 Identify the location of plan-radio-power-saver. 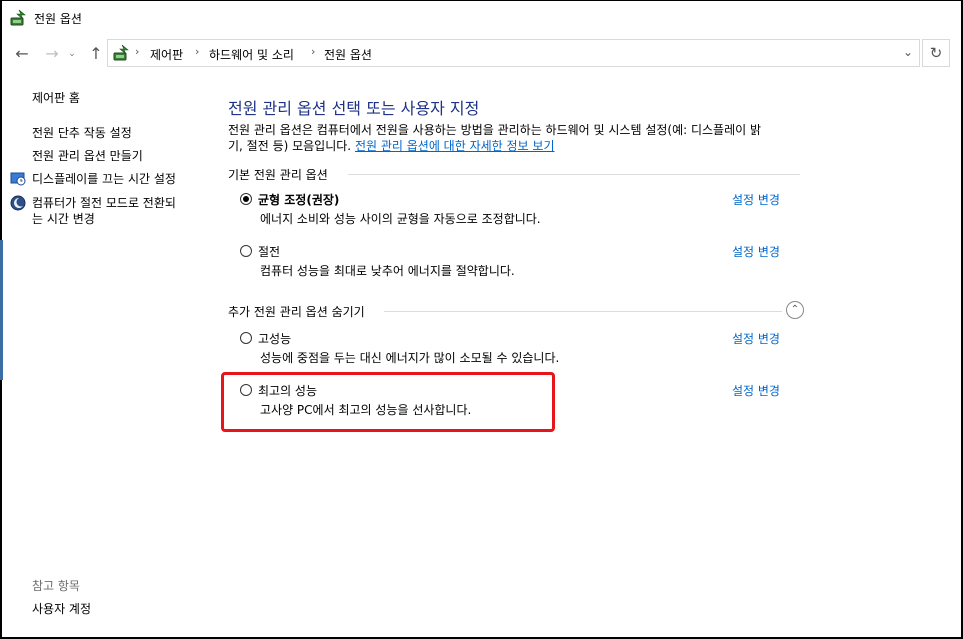
(246, 251).